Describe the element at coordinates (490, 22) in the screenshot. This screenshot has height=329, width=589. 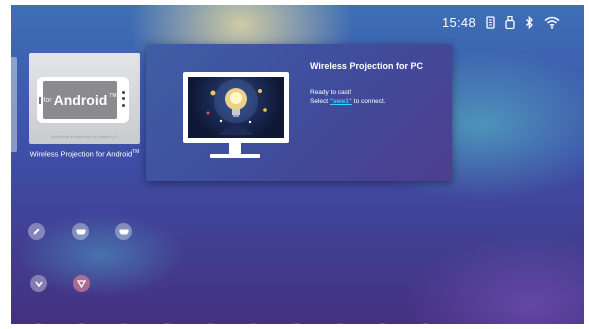
I see `sd-card-icon` at that location.